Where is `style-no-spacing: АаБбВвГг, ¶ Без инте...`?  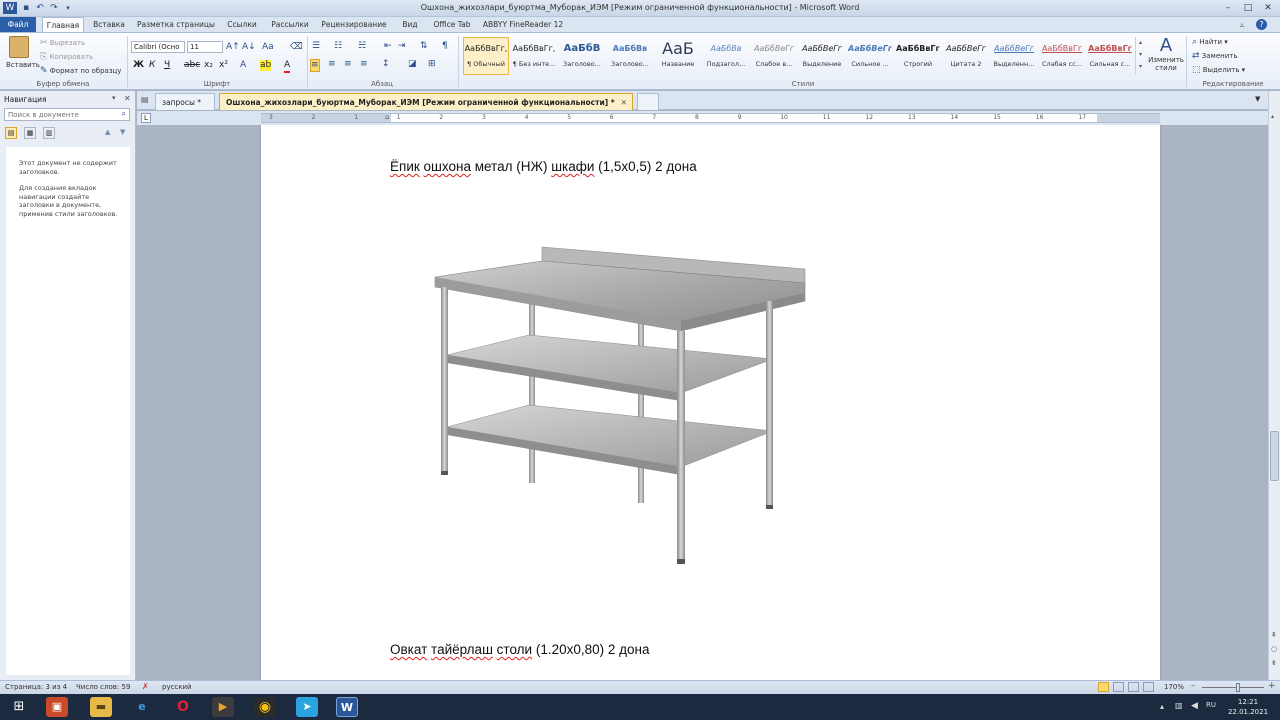 style-no-spacing: АаБбВвГг, ¶ Без инте... is located at coordinates (534, 56).